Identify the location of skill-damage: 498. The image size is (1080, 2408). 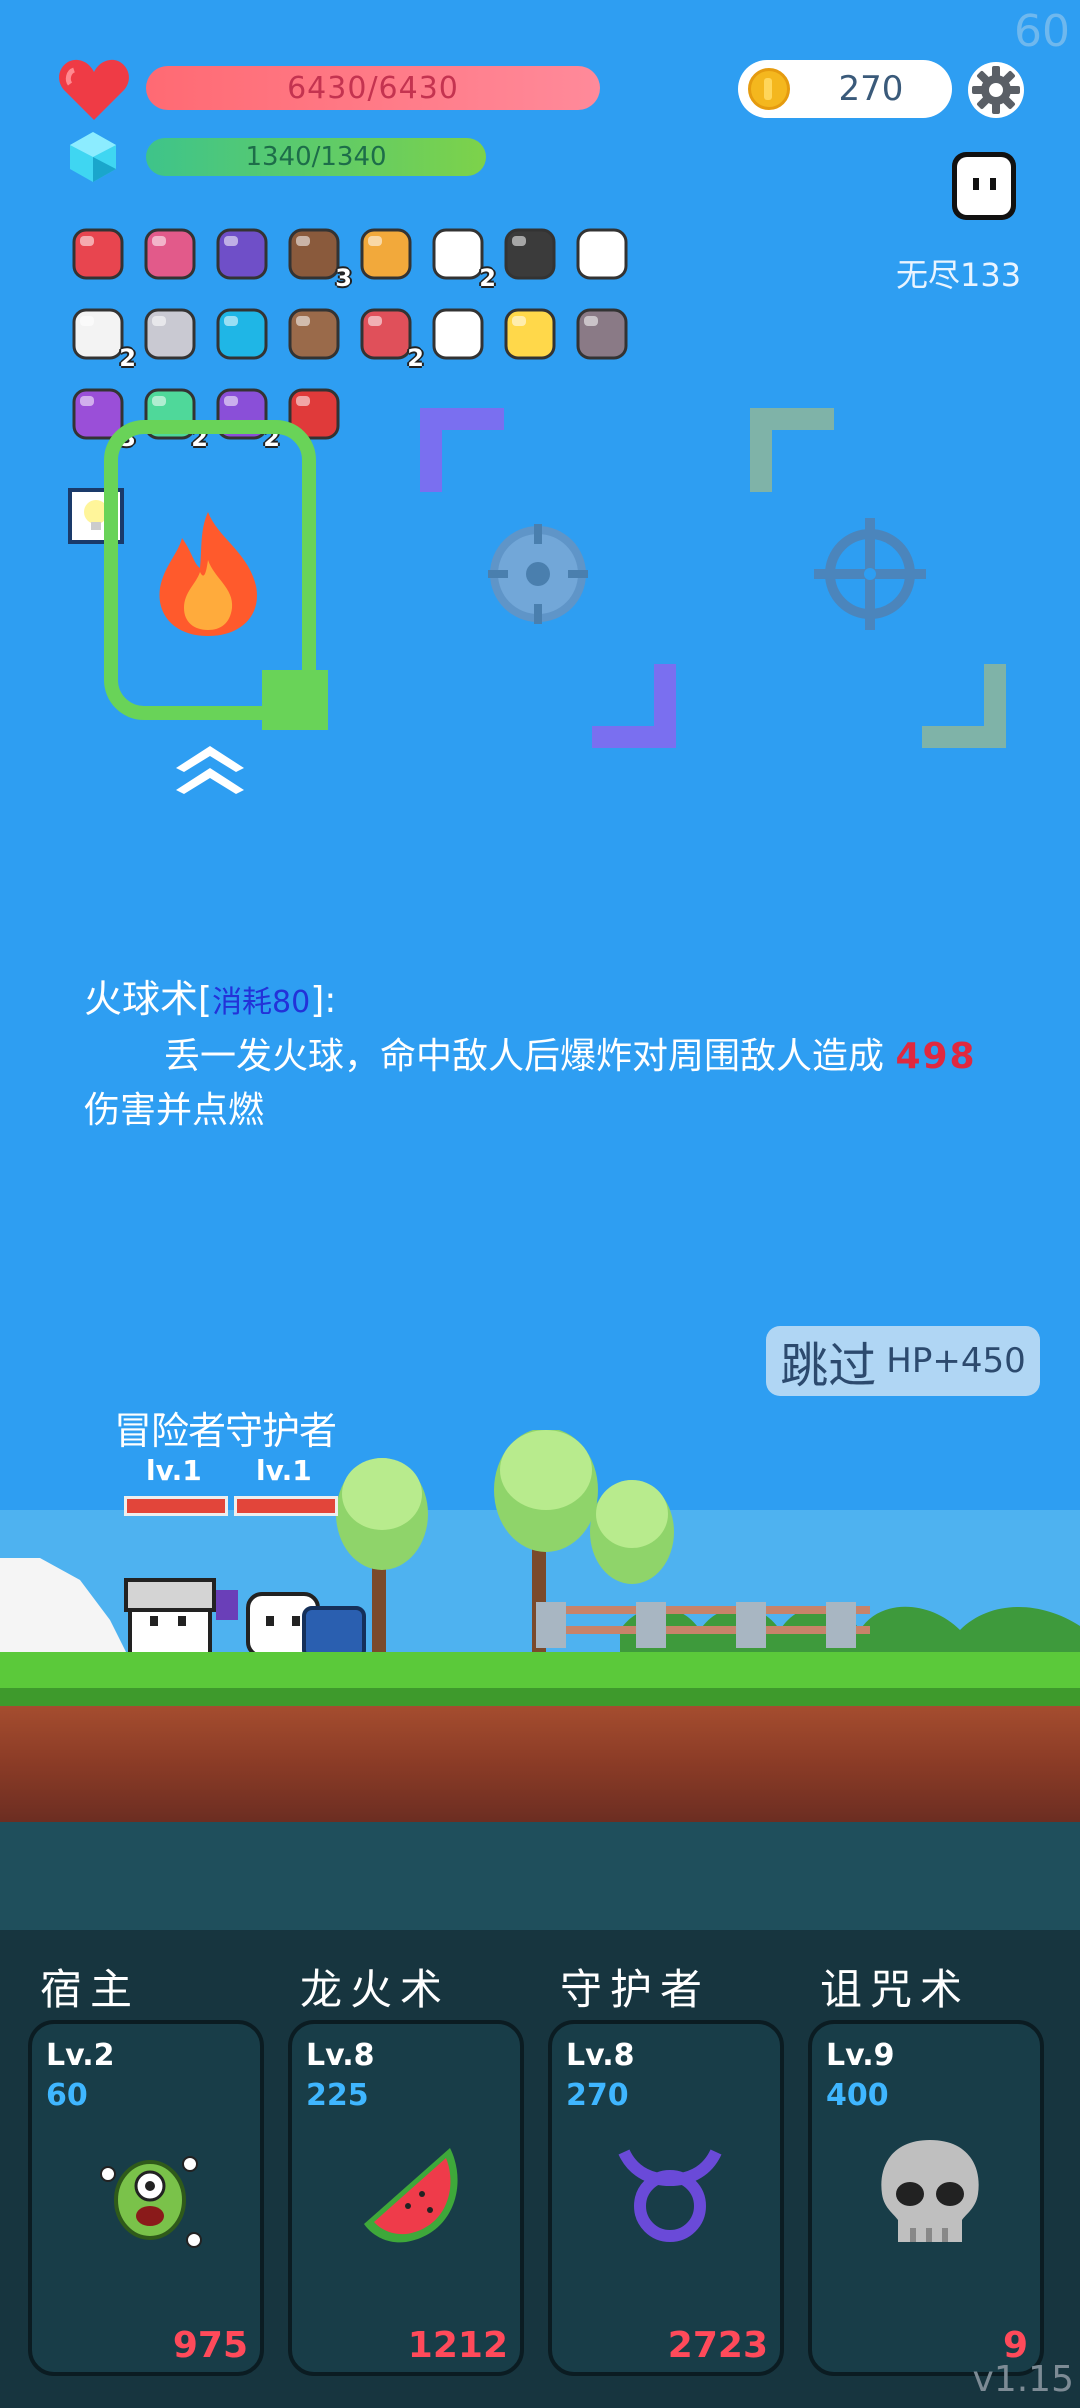
(936, 1056).